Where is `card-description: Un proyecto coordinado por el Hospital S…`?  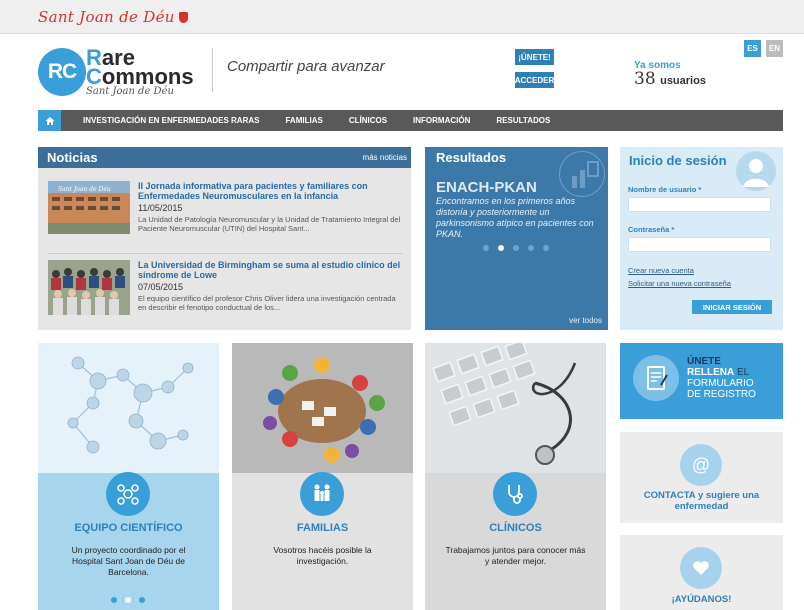
card-description: Un proyecto coordinado por el Hospital S… is located at coordinates (128, 561).